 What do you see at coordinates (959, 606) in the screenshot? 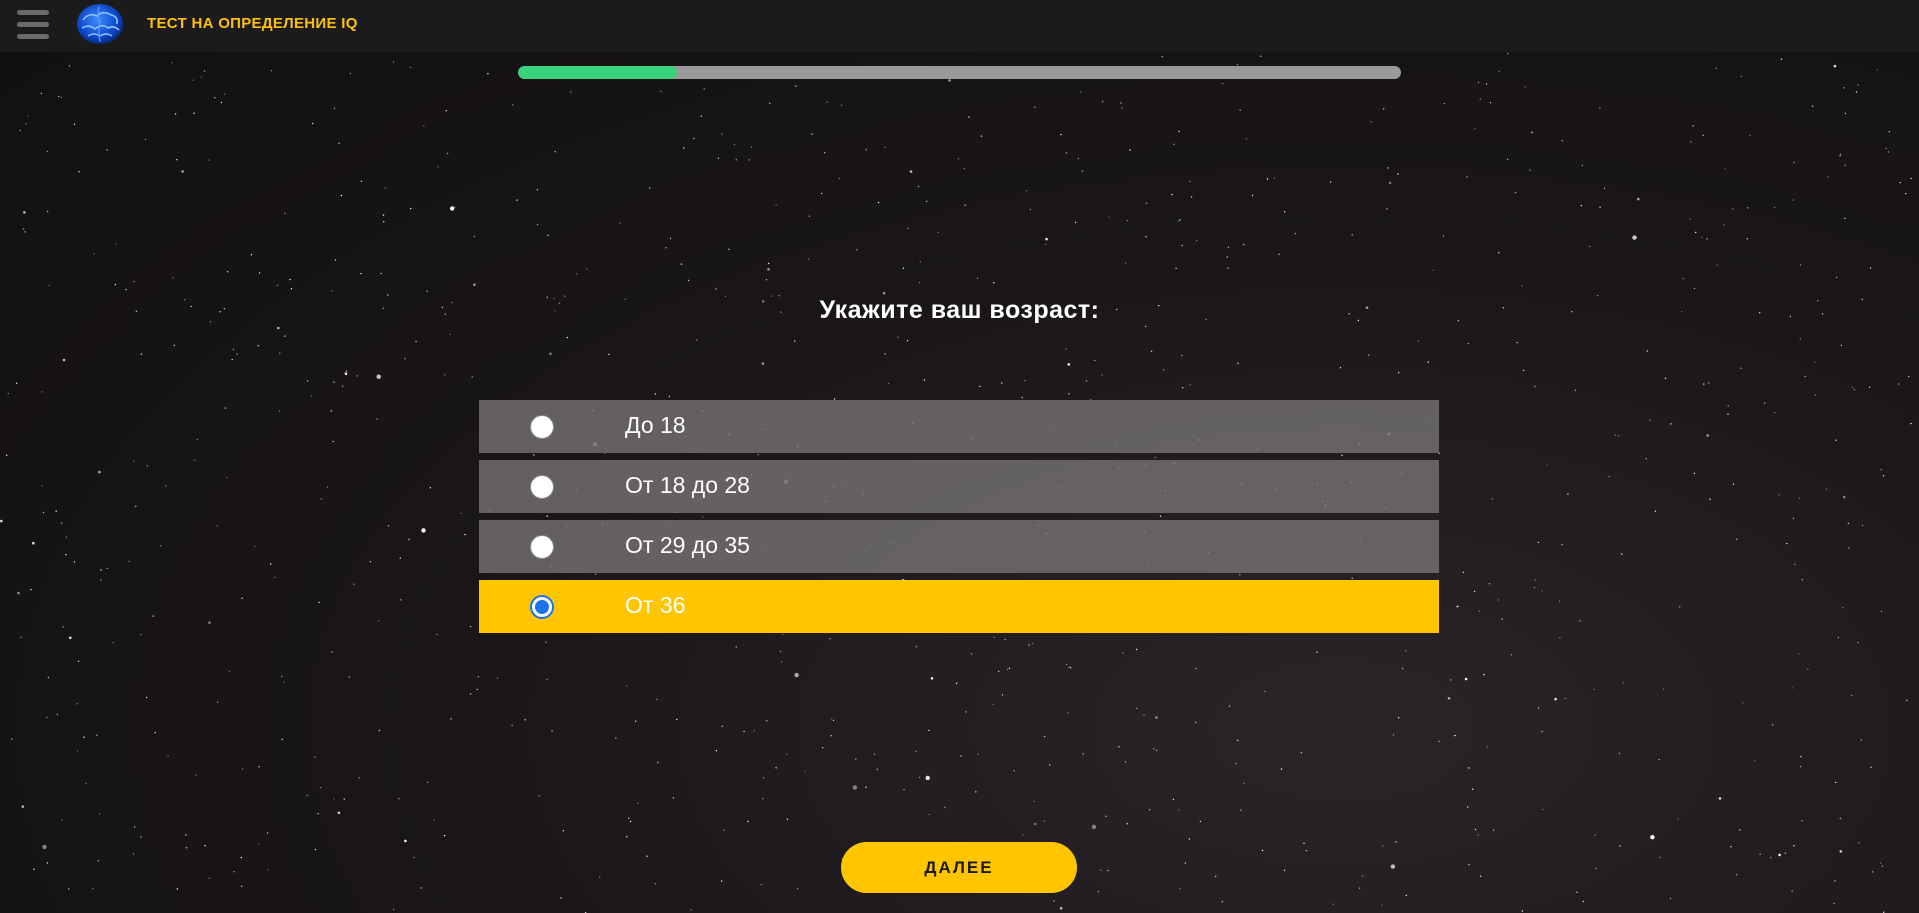
I see `answer-option-36-plus: От 36` at bounding box center [959, 606].